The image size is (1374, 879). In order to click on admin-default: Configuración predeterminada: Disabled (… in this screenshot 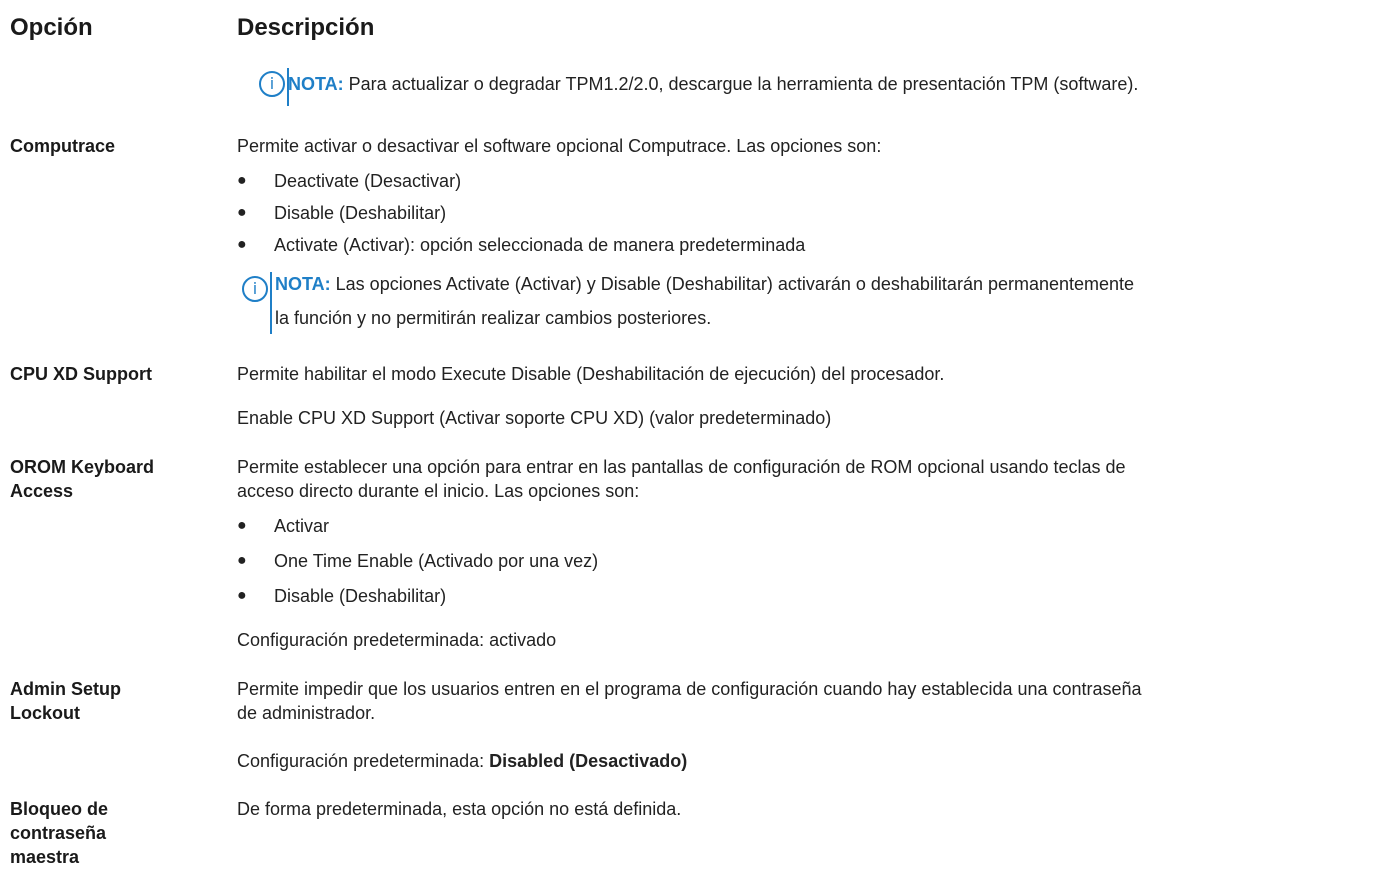, I will do `click(462, 761)`.